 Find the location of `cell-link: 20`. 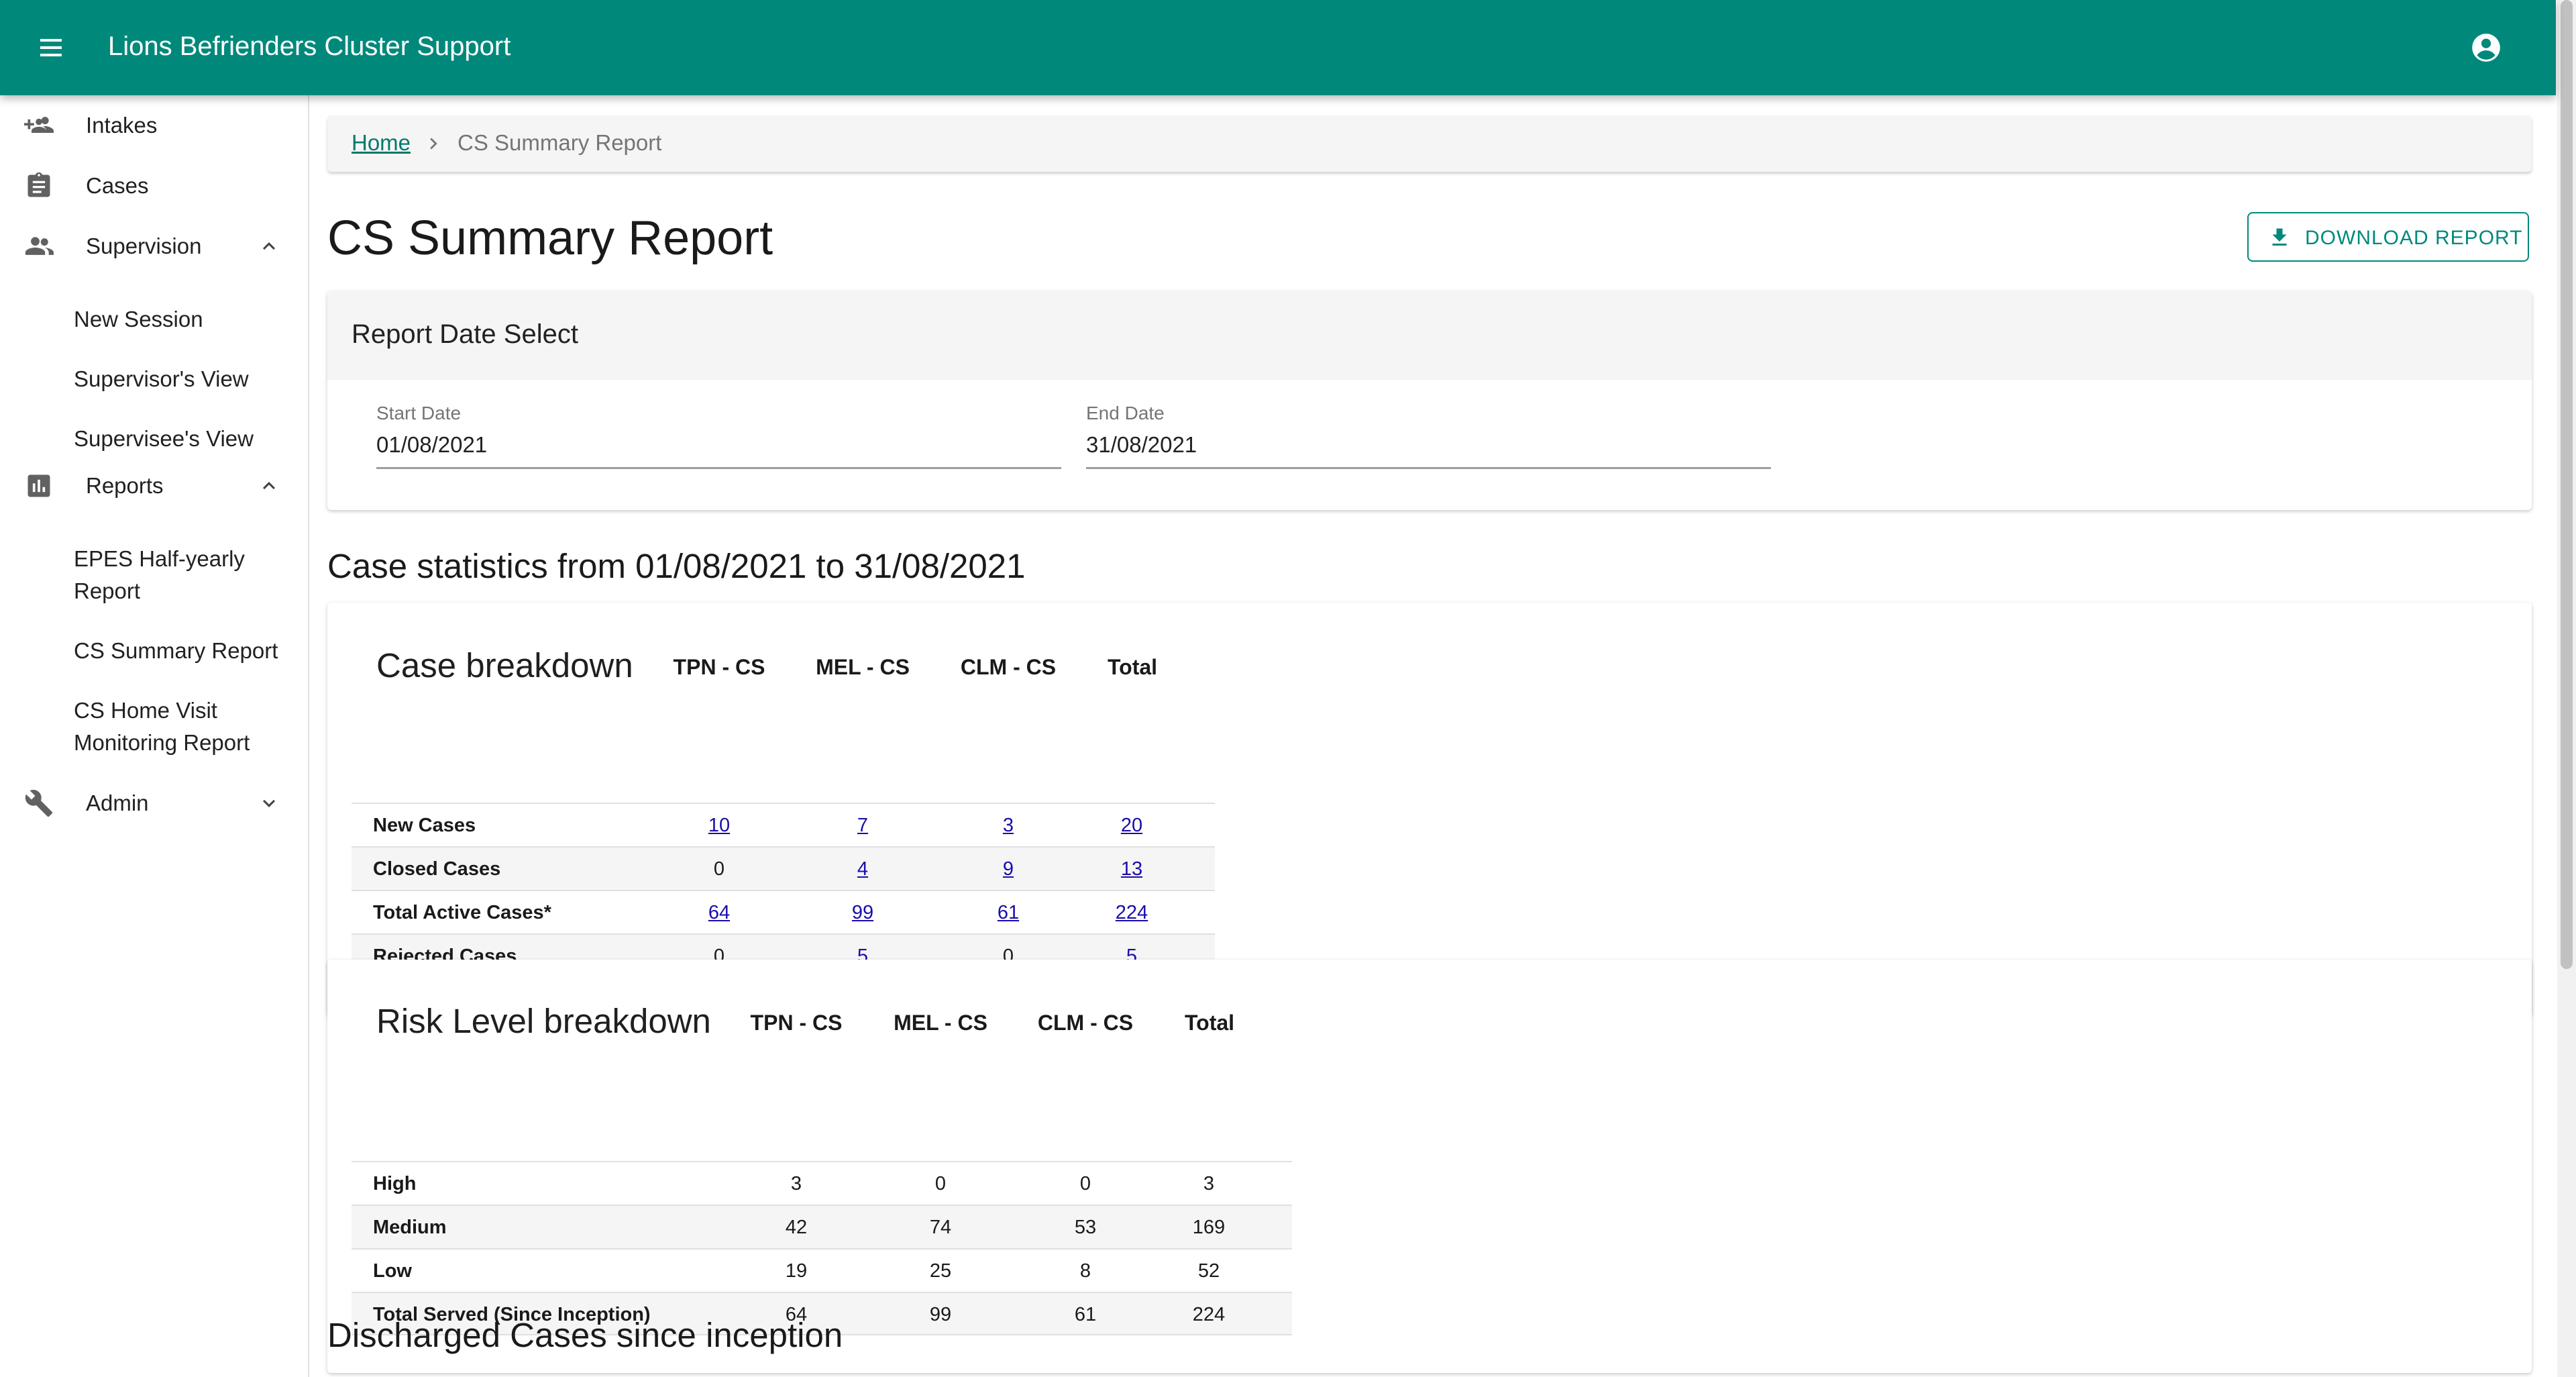

cell-link: 20 is located at coordinates (1131, 825).